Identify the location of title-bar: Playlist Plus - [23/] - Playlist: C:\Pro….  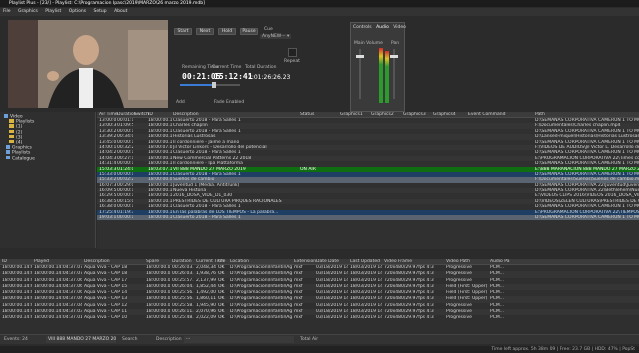
(319, 3).